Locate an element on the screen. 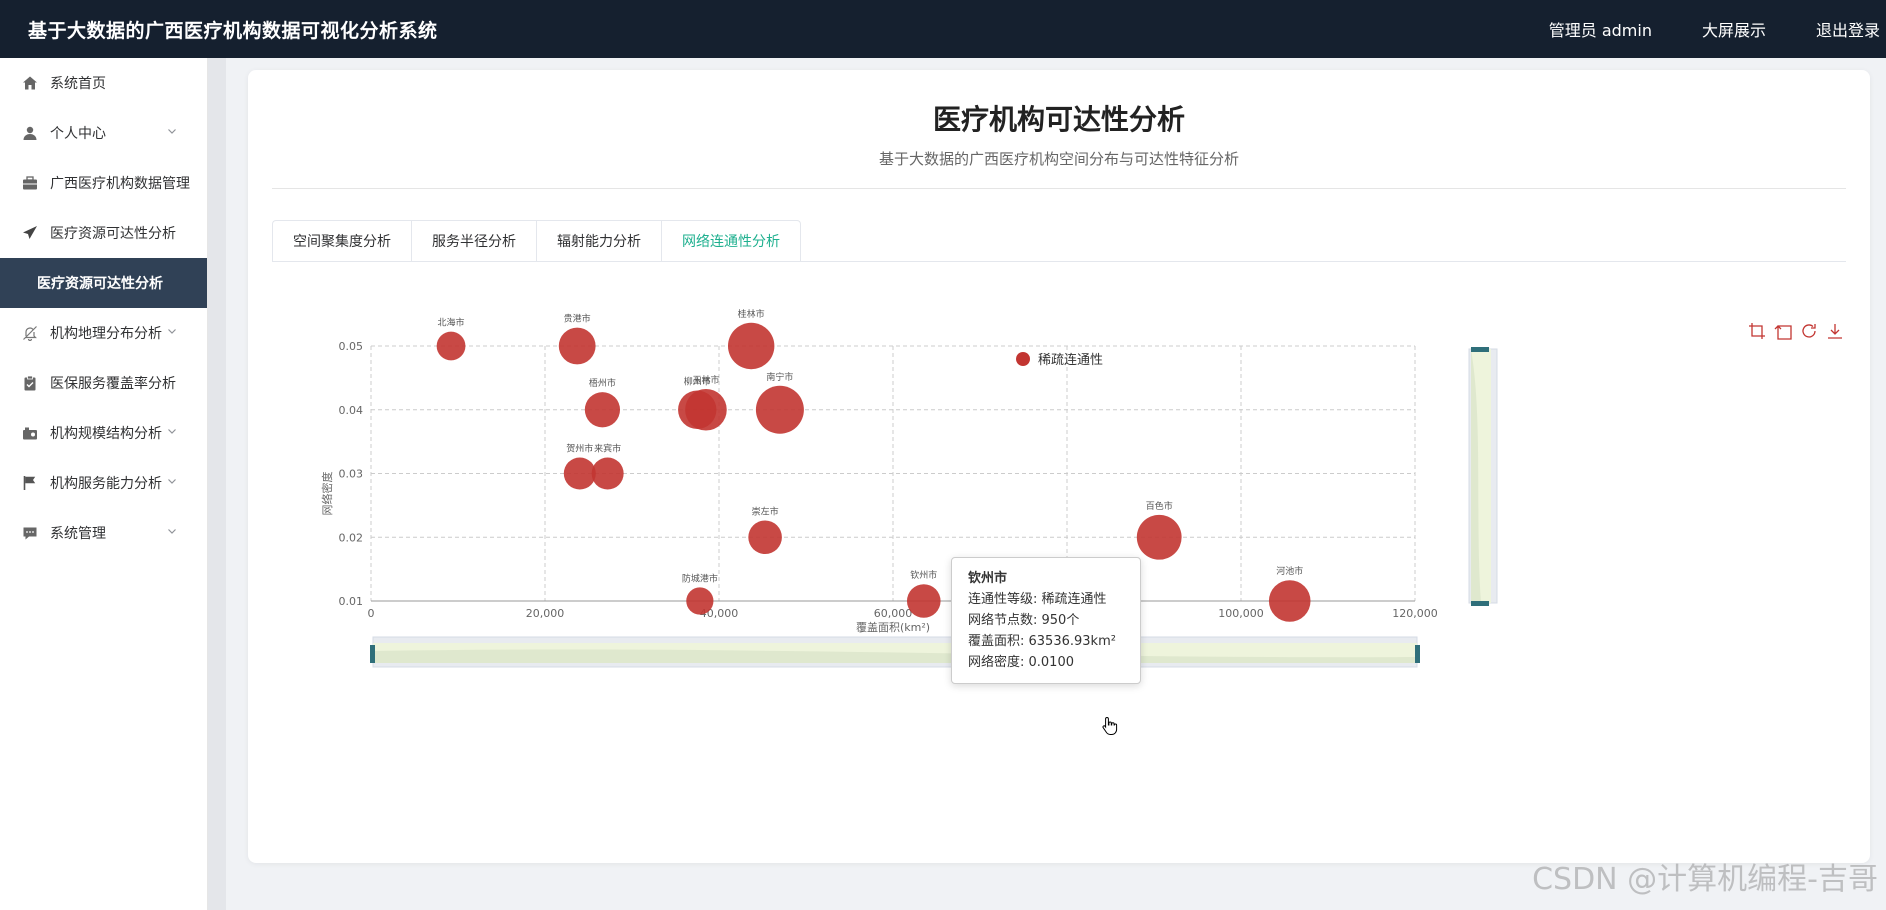  x-datazoom-handle-left is located at coordinates (372, 654).